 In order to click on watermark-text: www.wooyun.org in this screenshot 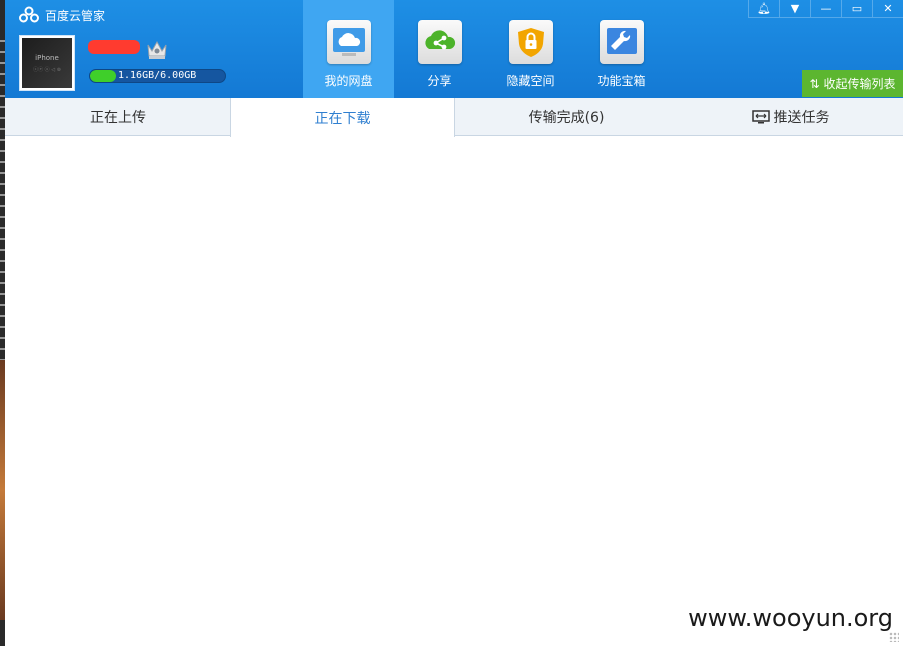, I will do `click(790, 618)`.